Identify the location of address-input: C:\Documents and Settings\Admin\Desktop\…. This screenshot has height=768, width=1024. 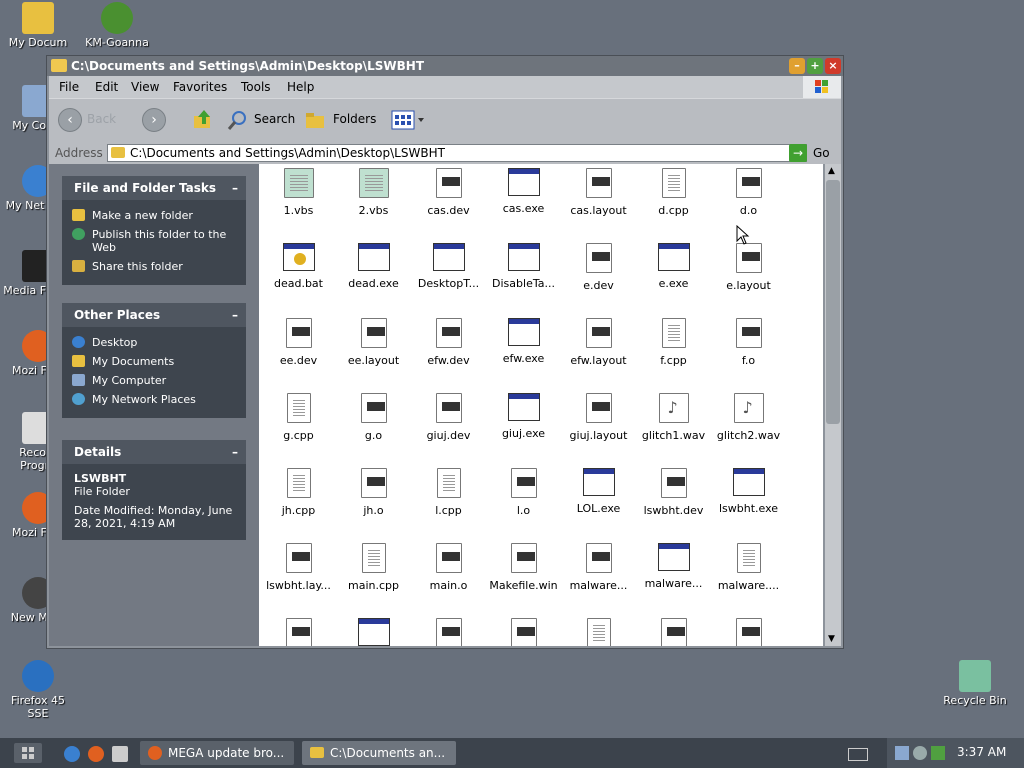
(457, 153).